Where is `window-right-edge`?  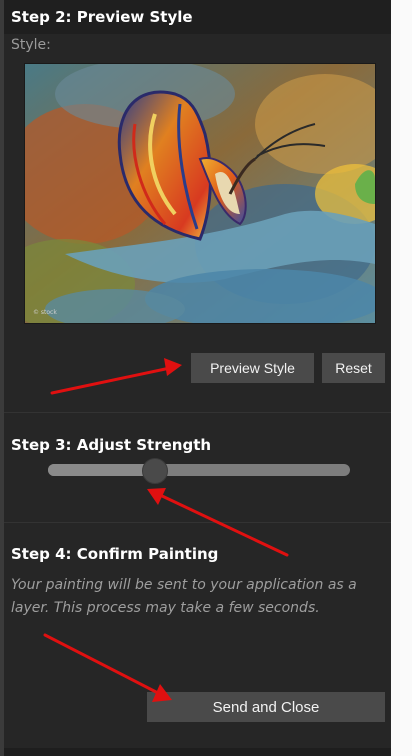
window-right-edge is located at coordinates (401, 378).